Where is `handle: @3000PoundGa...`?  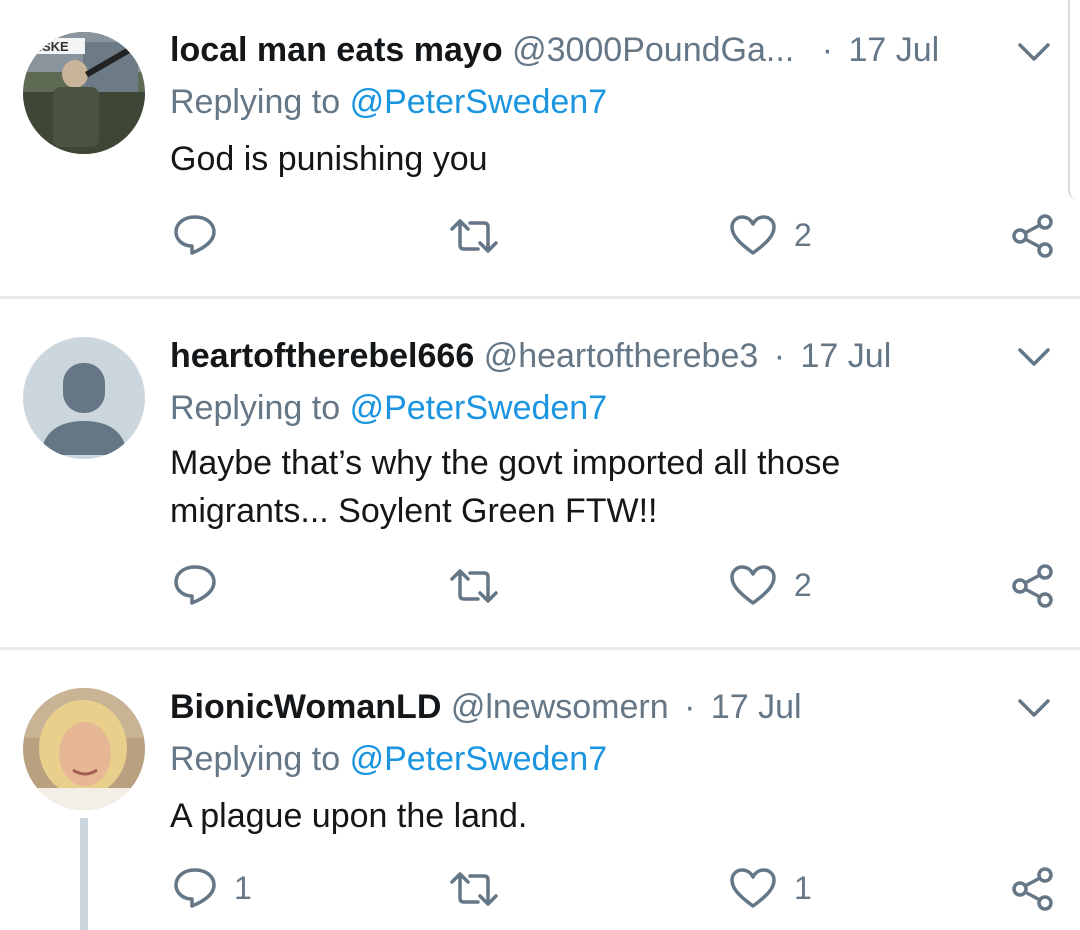 handle: @3000PoundGa... is located at coordinates (653, 50).